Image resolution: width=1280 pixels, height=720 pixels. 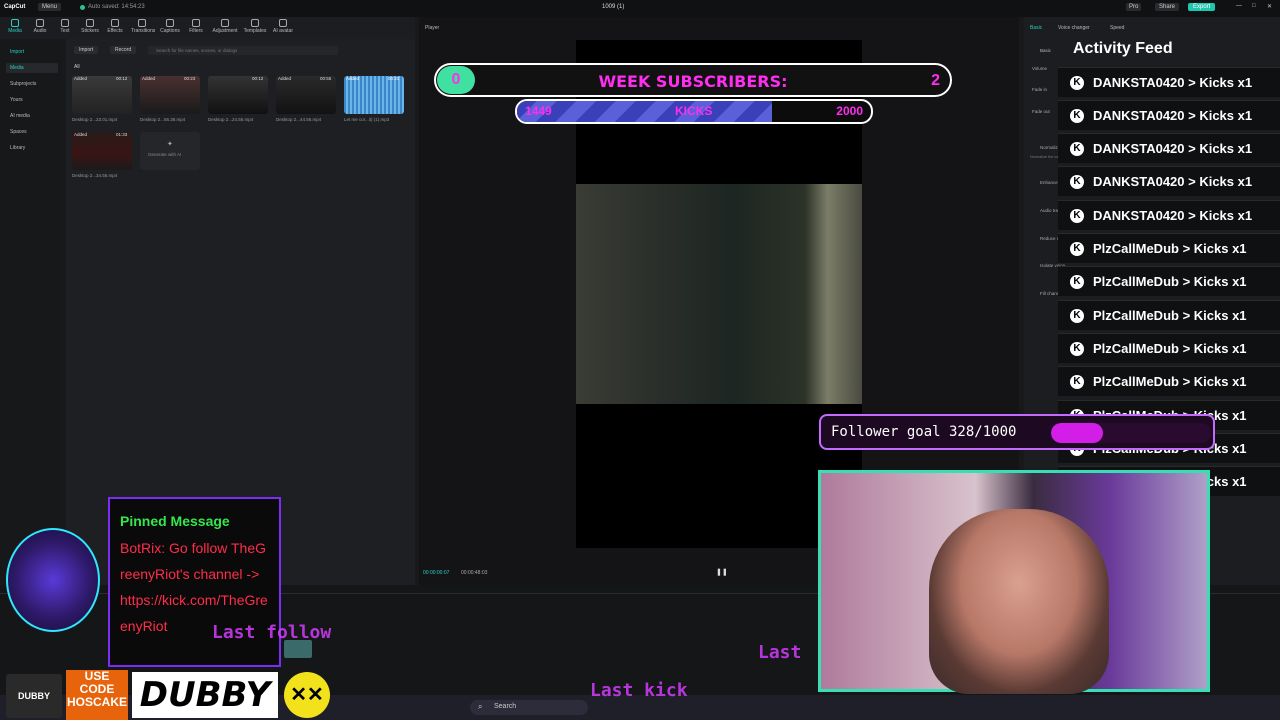 What do you see at coordinates (32, 52) in the screenshot?
I see `sidebar-import: Import` at bounding box center [32, 52].